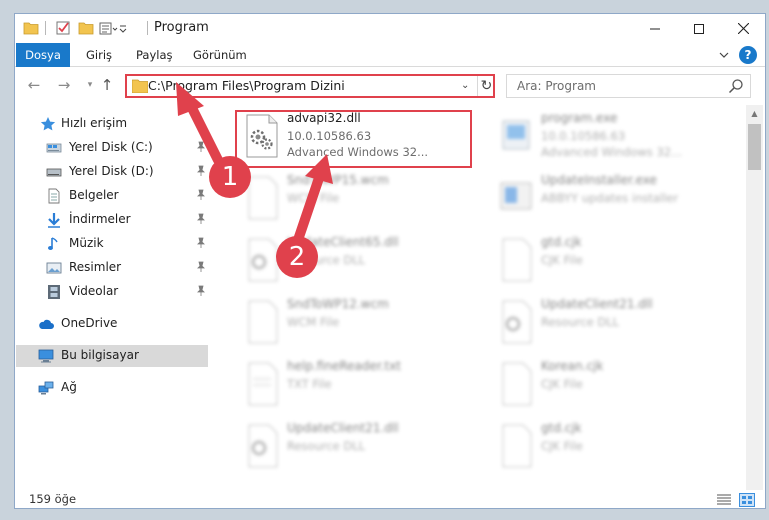  What do you see at coordinates (747, 500) in the screenshot?
I see `tiles-view-icon` at bounding box center [747, 500].